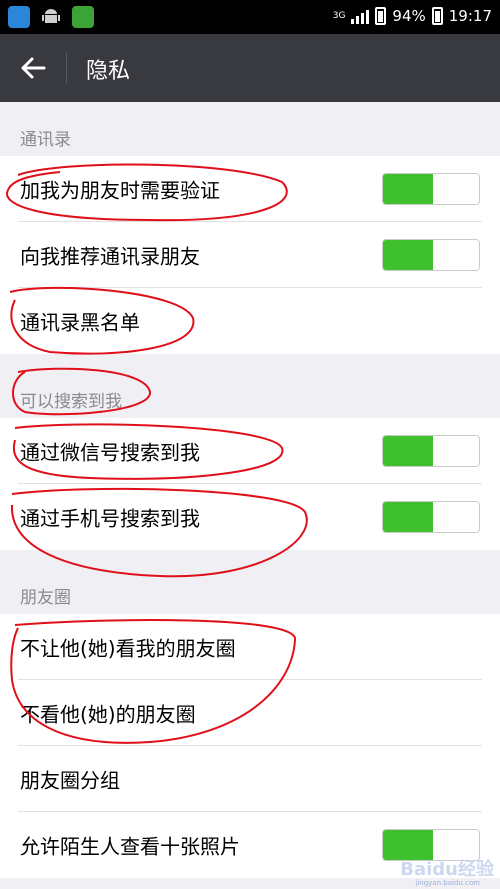 Image resolution: width=500 pixels, height=889 pixels. What do you see at coordinates (381, 16) in the screenshot?
I see `battery-icon` at bounding box center [381, 16].